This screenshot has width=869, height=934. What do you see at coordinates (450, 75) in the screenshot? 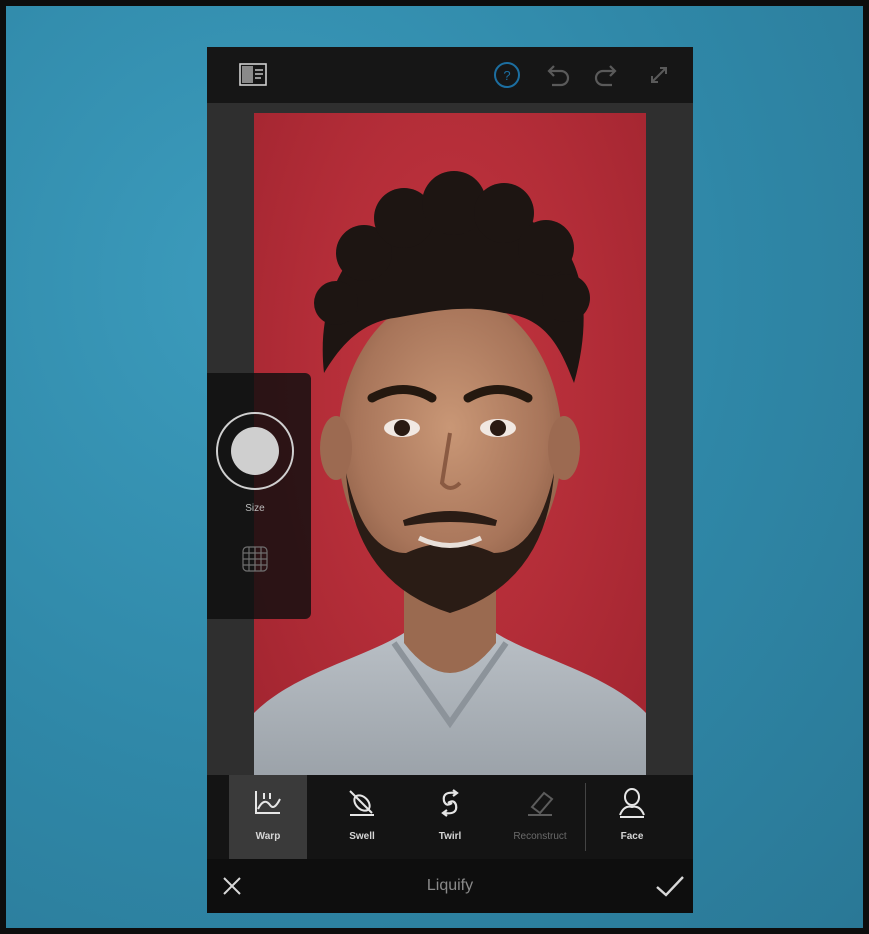
I see `top-toolbar: ?` at bounding box center [450, 75].